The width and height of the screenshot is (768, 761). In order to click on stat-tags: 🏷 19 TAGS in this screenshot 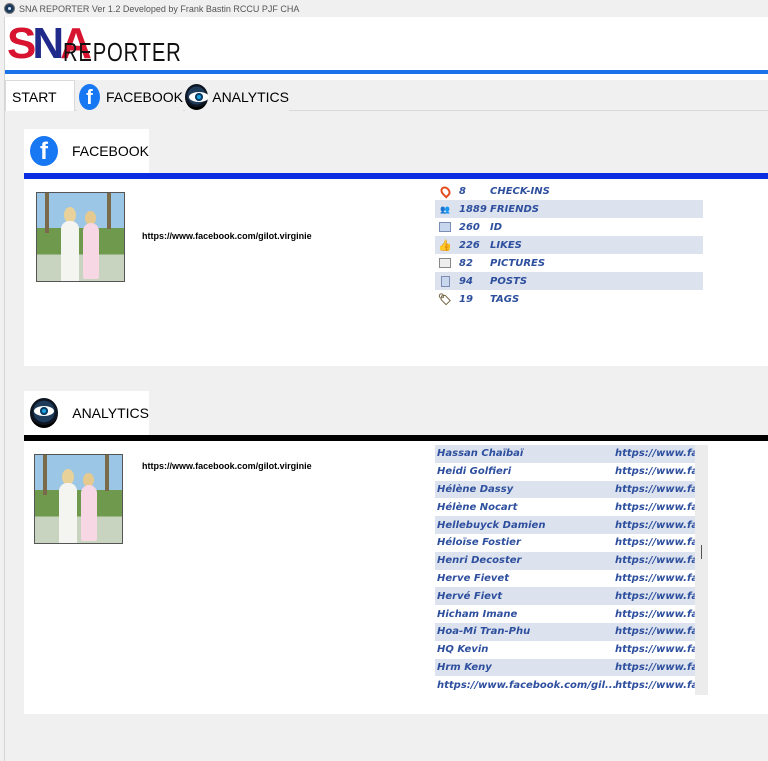, I will do `click(569, 299)`.